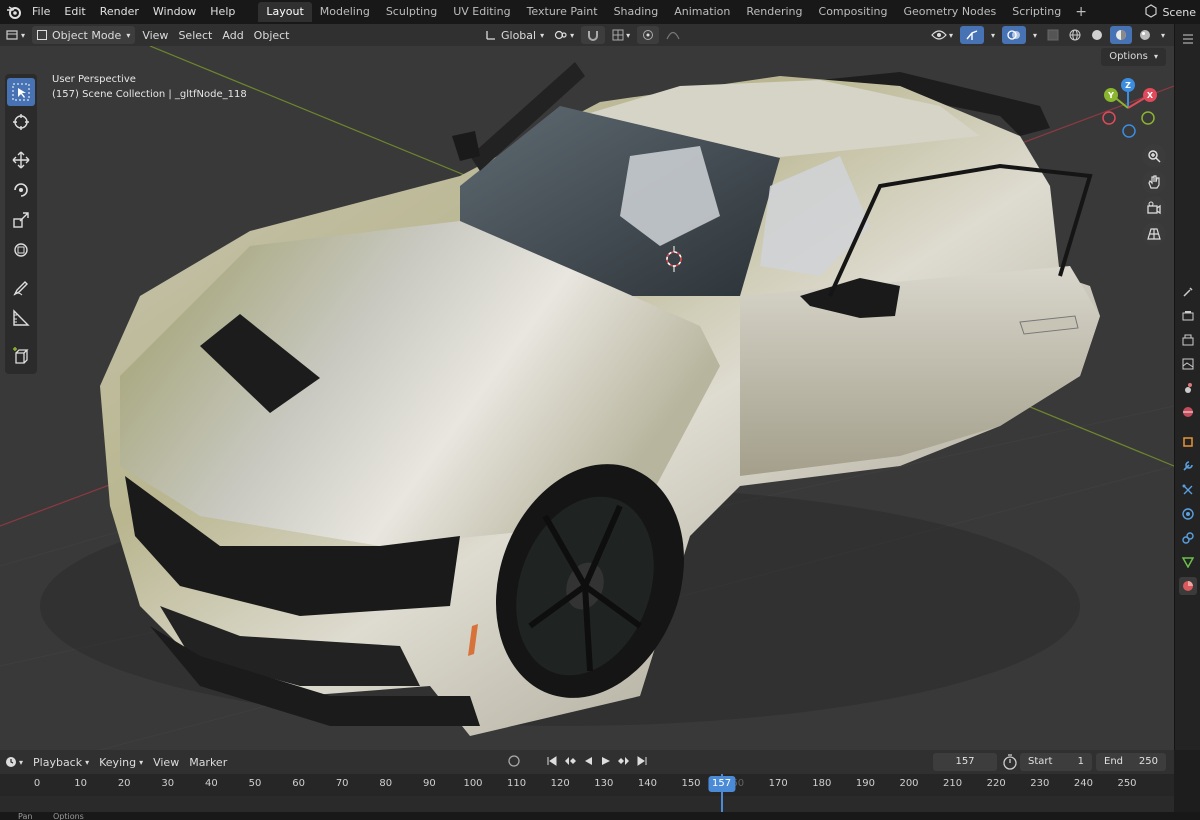  I want to click on timeline-view-menu: View, so click(166, 762).